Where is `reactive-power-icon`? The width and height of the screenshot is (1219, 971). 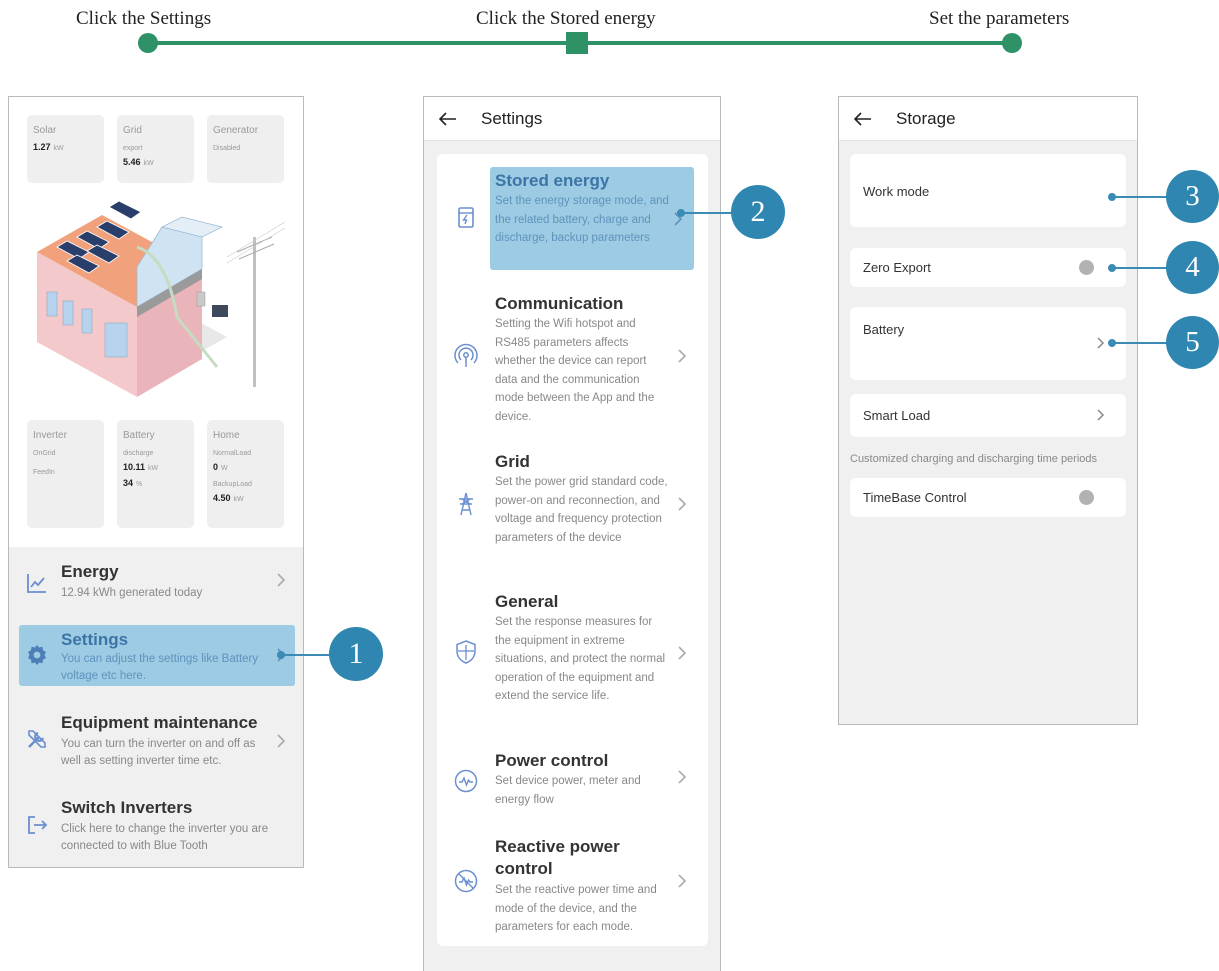 reactive-power-icon is located at coordinates (466, 881).